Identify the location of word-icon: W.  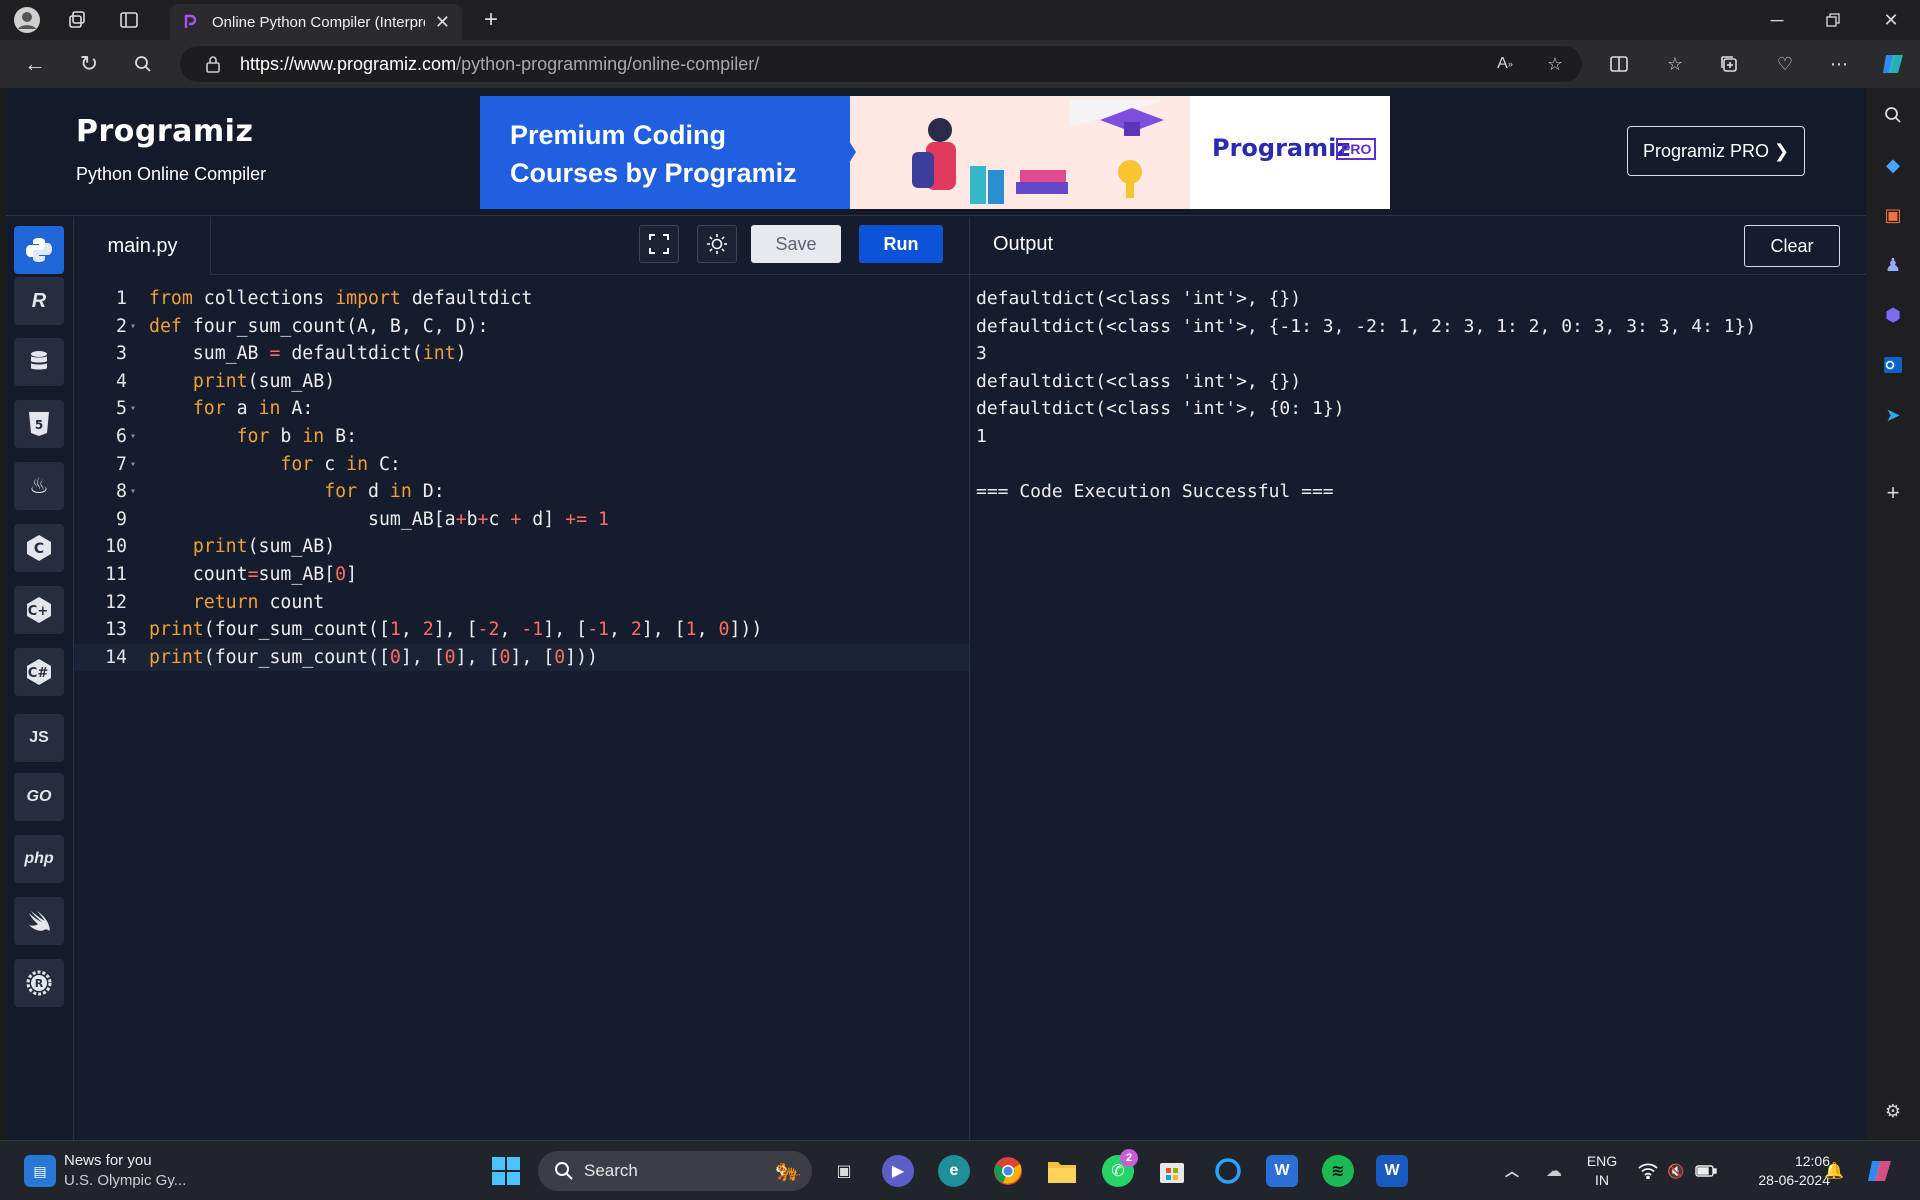
(1392, 1171).